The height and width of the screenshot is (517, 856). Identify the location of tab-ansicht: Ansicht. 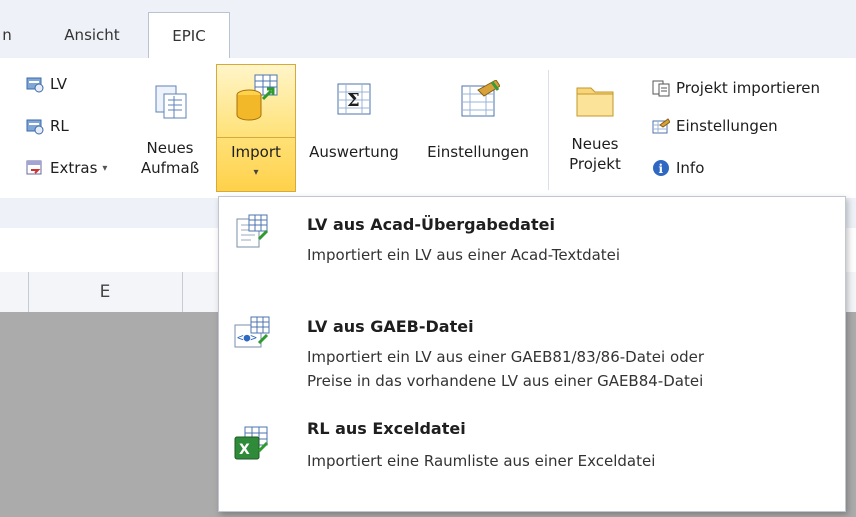
(92, 35).